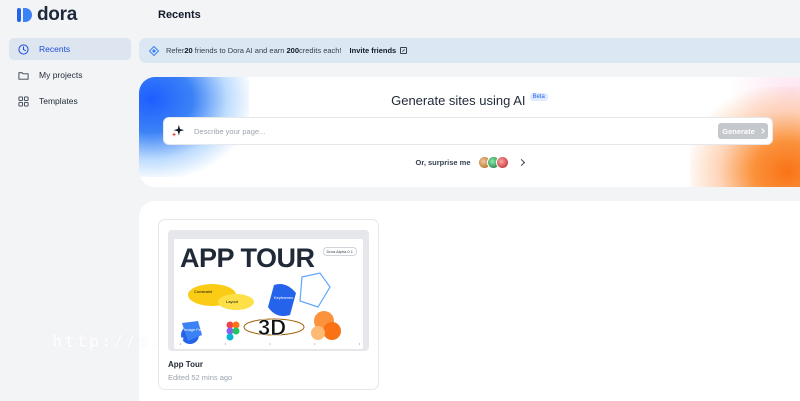 The image size is (800, 401). I want to click on generate-button-label: Generate, so click(738, 131).